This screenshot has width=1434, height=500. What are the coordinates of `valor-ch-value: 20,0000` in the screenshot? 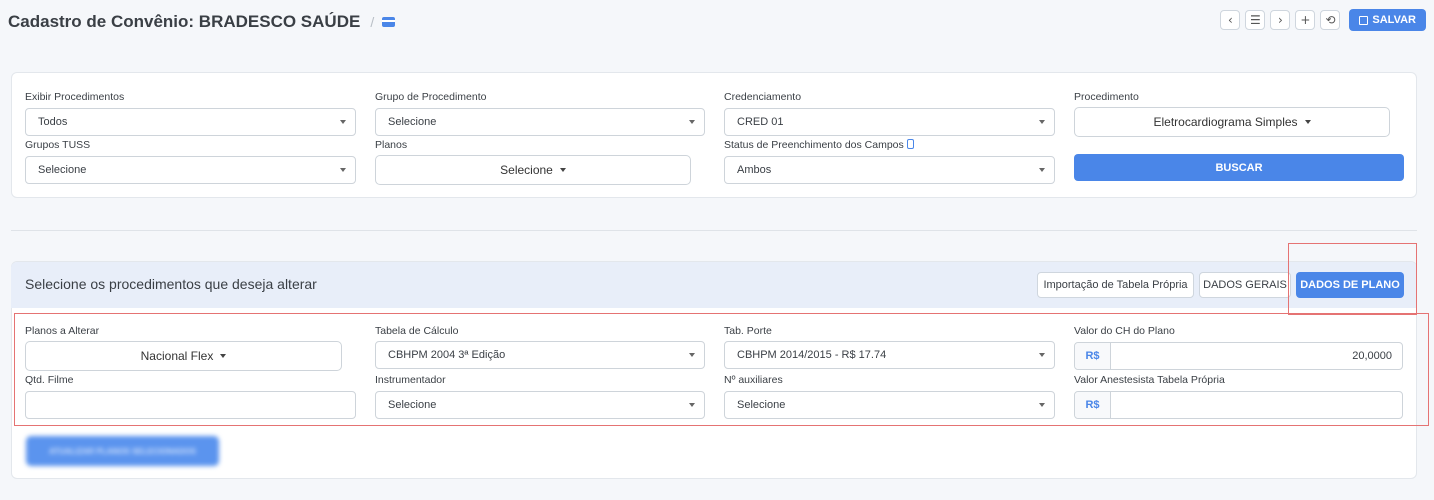 It's located at (1372, 356).